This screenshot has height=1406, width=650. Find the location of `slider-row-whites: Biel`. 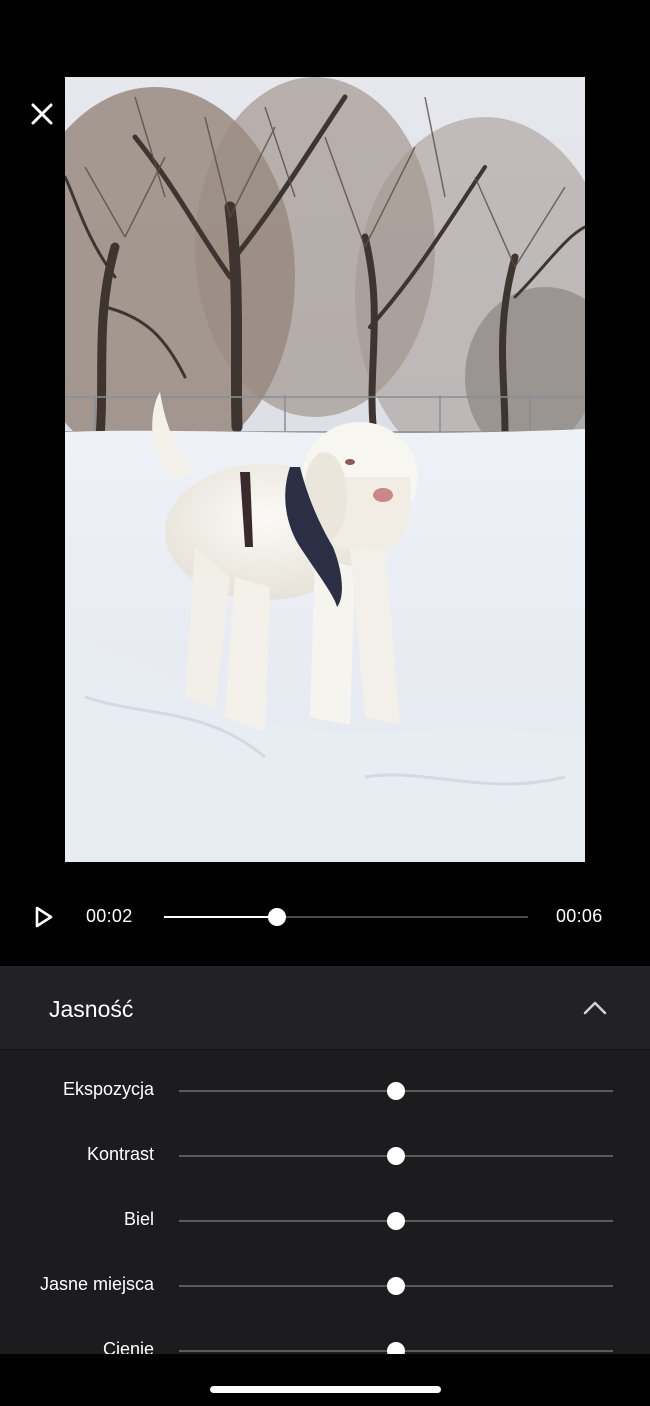

slider-row-whites: Biel is located at coordinates (325, 1219).